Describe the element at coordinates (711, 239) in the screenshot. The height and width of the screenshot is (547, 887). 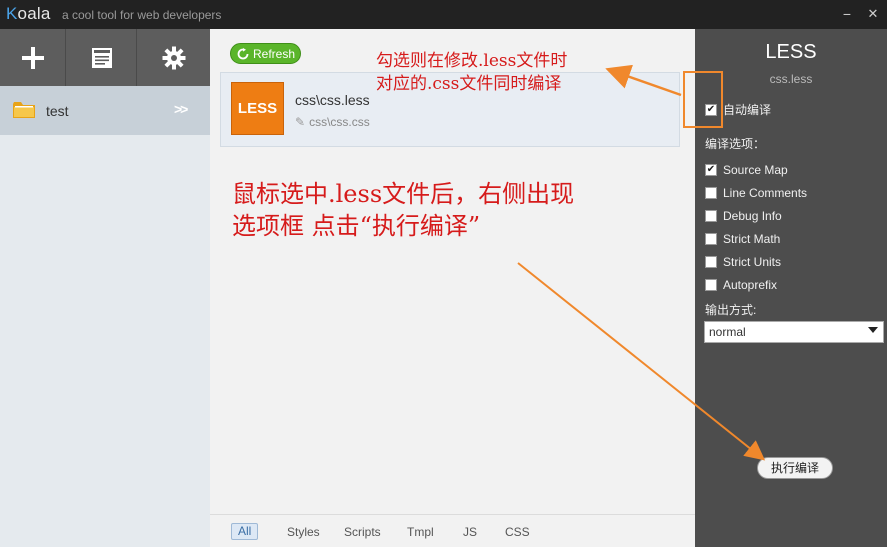
I see `strict-math-checkbox` at that location.